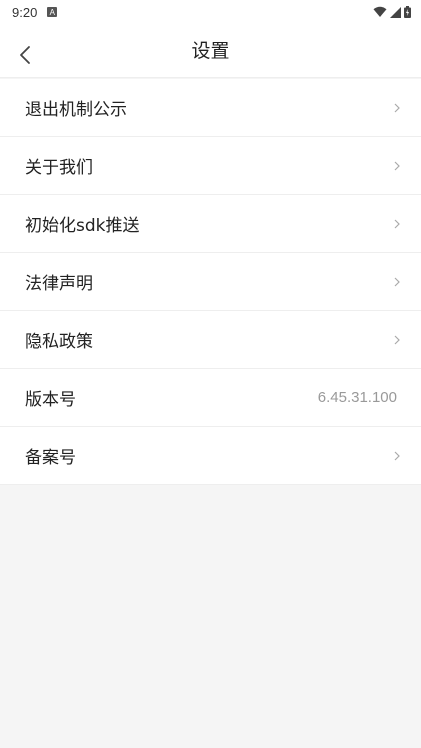 The height and width of the screenshot is (748, 421). I want to click on wifi-icon, so click(380, 11).